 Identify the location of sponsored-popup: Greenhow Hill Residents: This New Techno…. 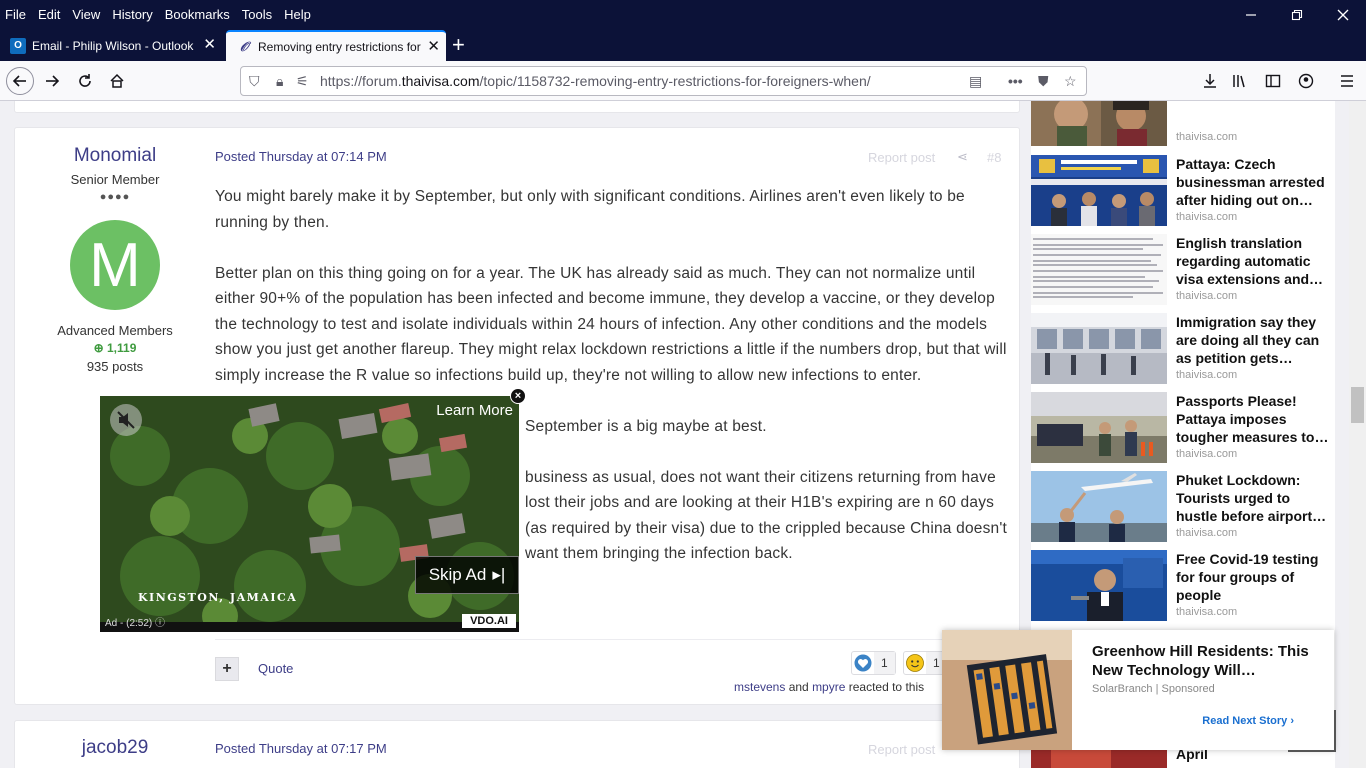
(1139, 691).